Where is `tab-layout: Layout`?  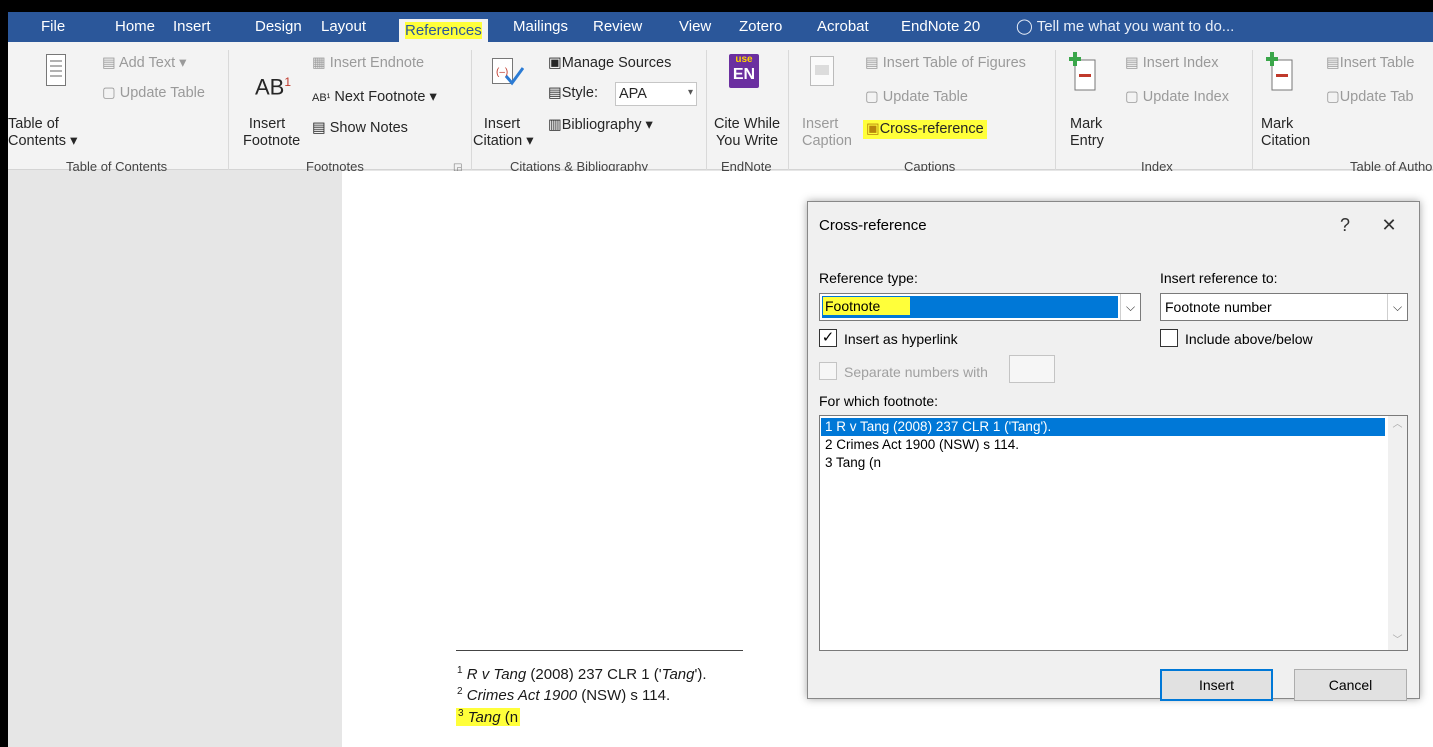
tab-layout: Layout is located at coordinates (343, 27).